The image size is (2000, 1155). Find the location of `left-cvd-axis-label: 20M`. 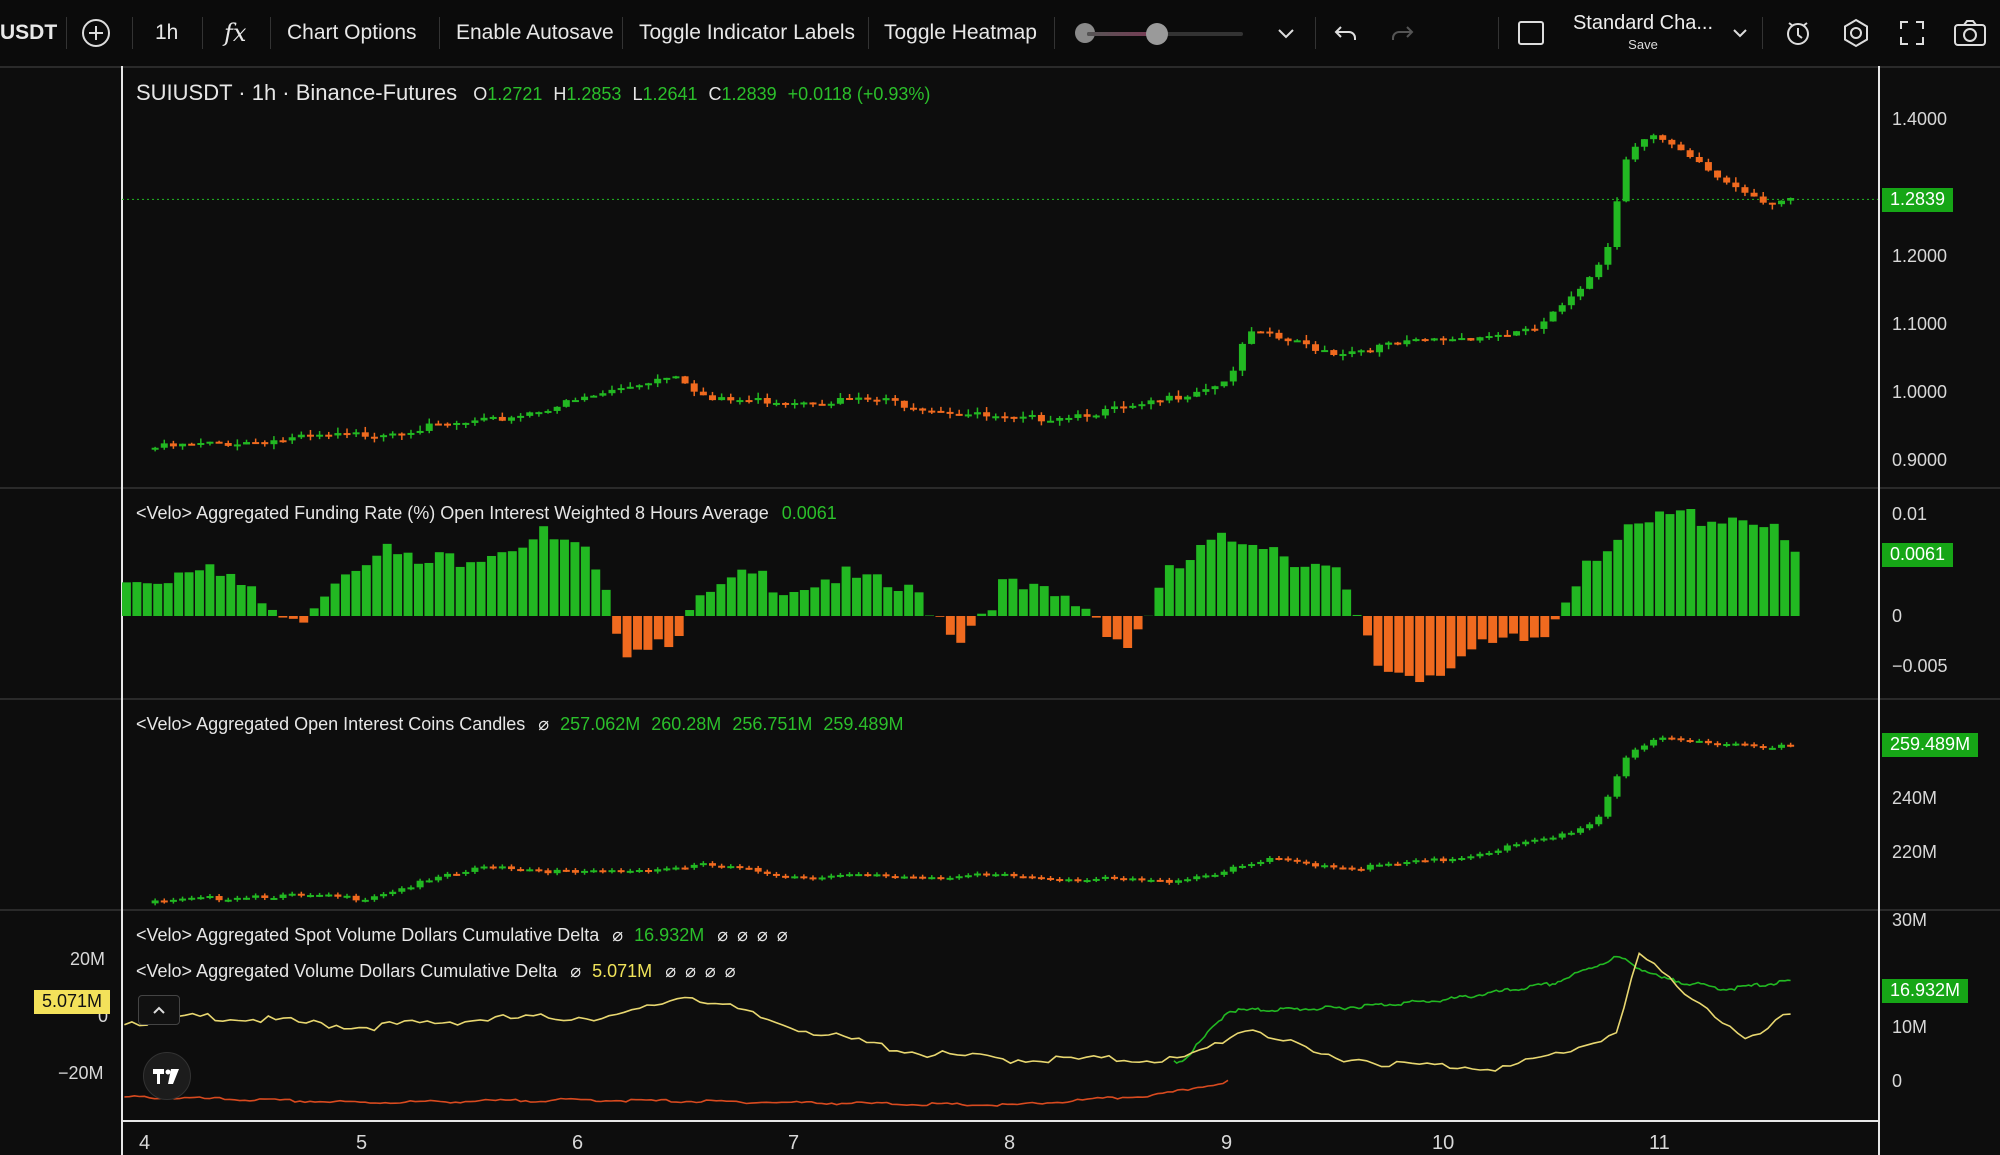

left-cvd-axis-label: 20M is located at coordinates (88, 959).